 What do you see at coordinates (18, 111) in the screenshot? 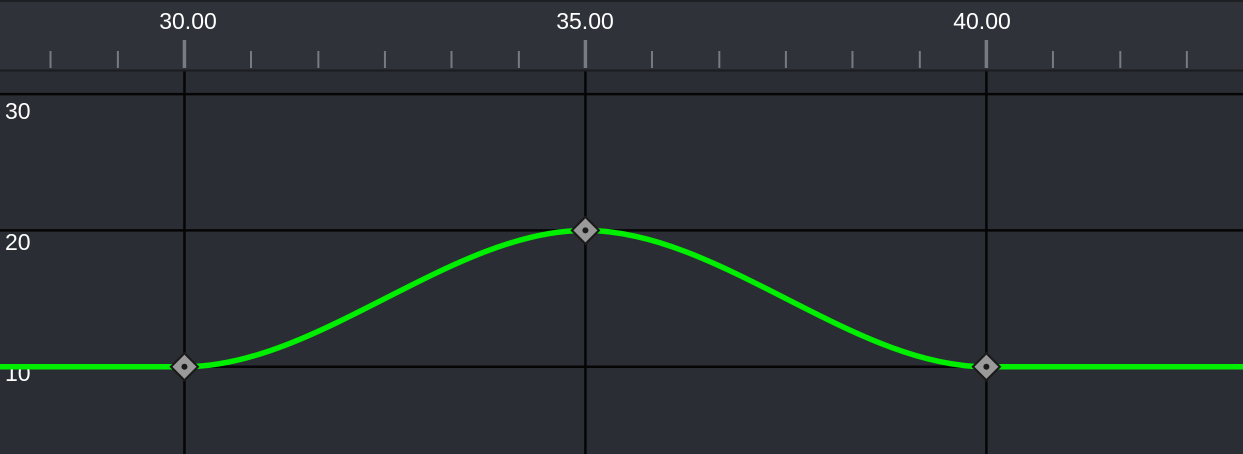
I see `value-label-30: 30` at bounding box center [18, 111].